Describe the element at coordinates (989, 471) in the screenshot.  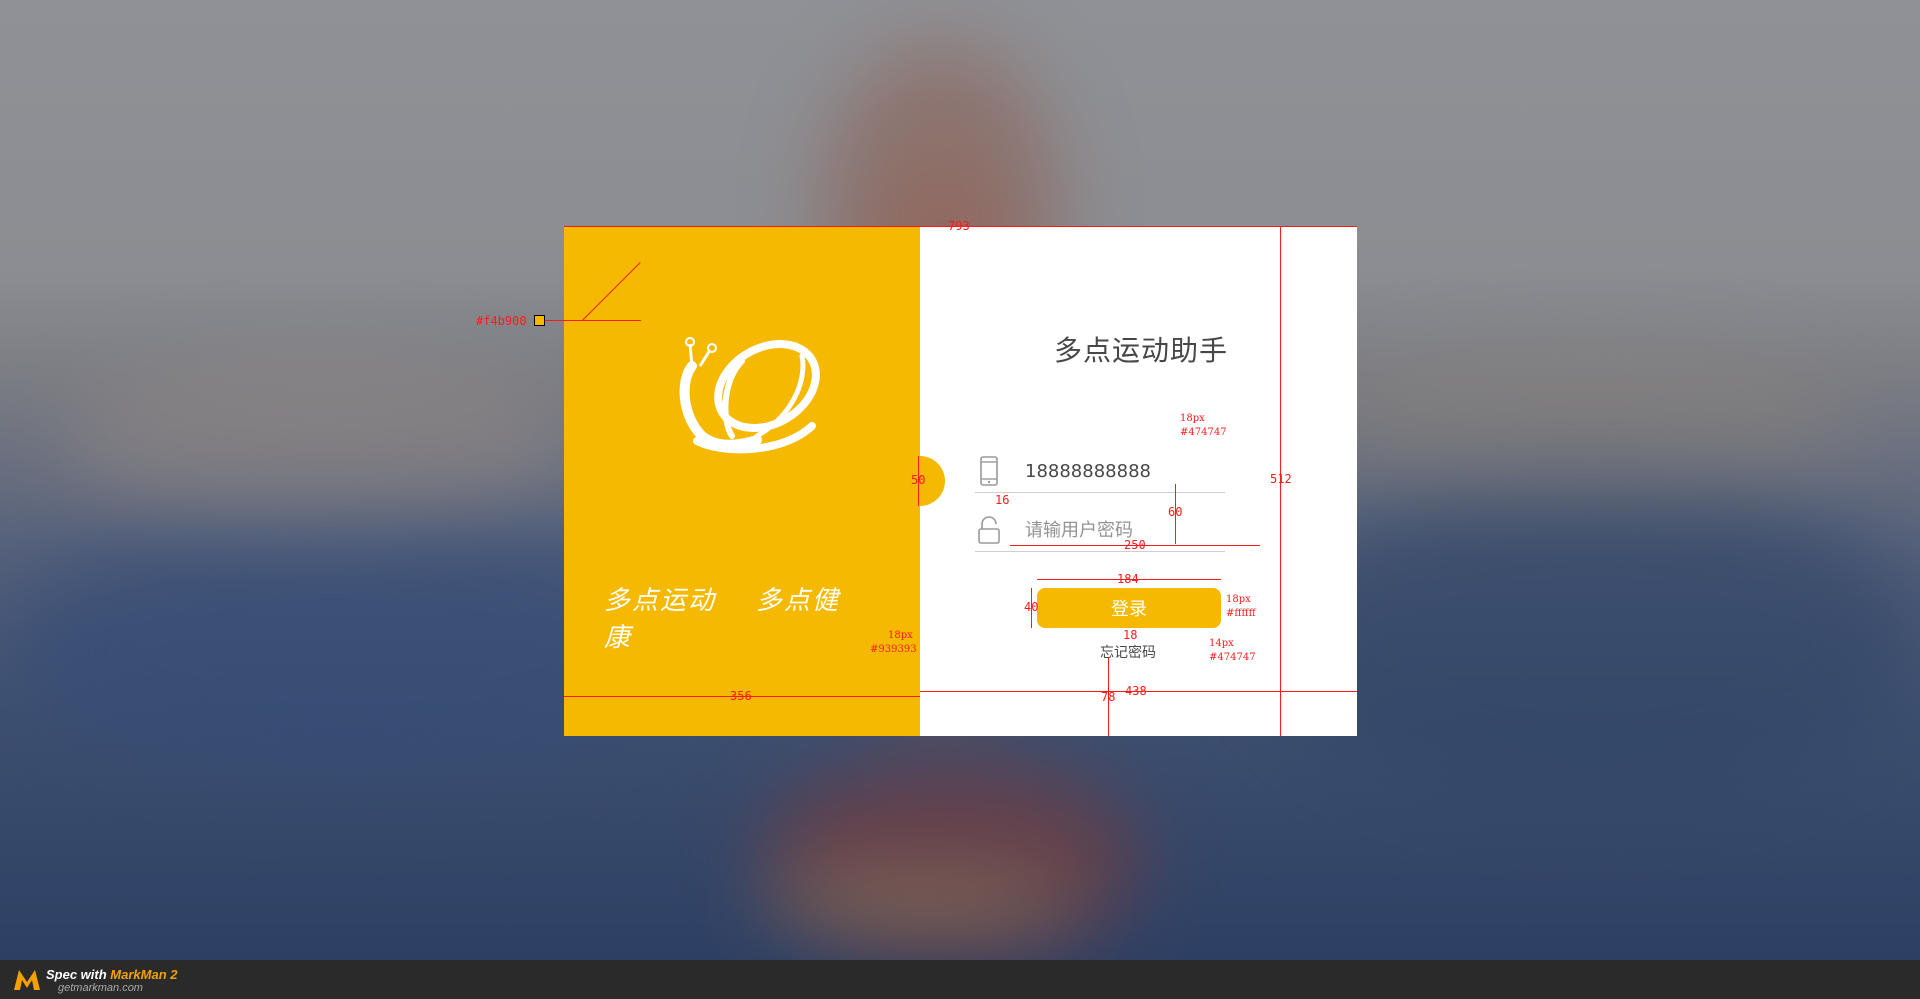
I see `phone-icon` at that location.